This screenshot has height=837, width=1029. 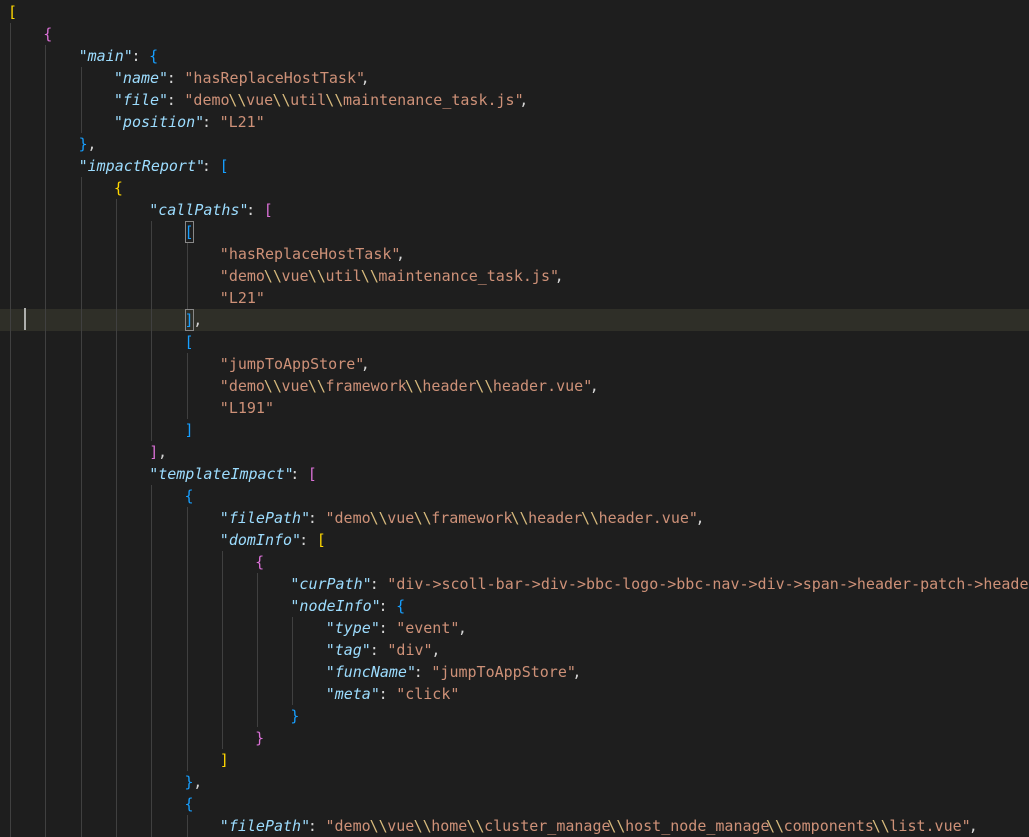 What do you see at coordinates (514, 650) in the screenshot?
I see `code-line: "tag": "div",` at bounding box center [514, 650].